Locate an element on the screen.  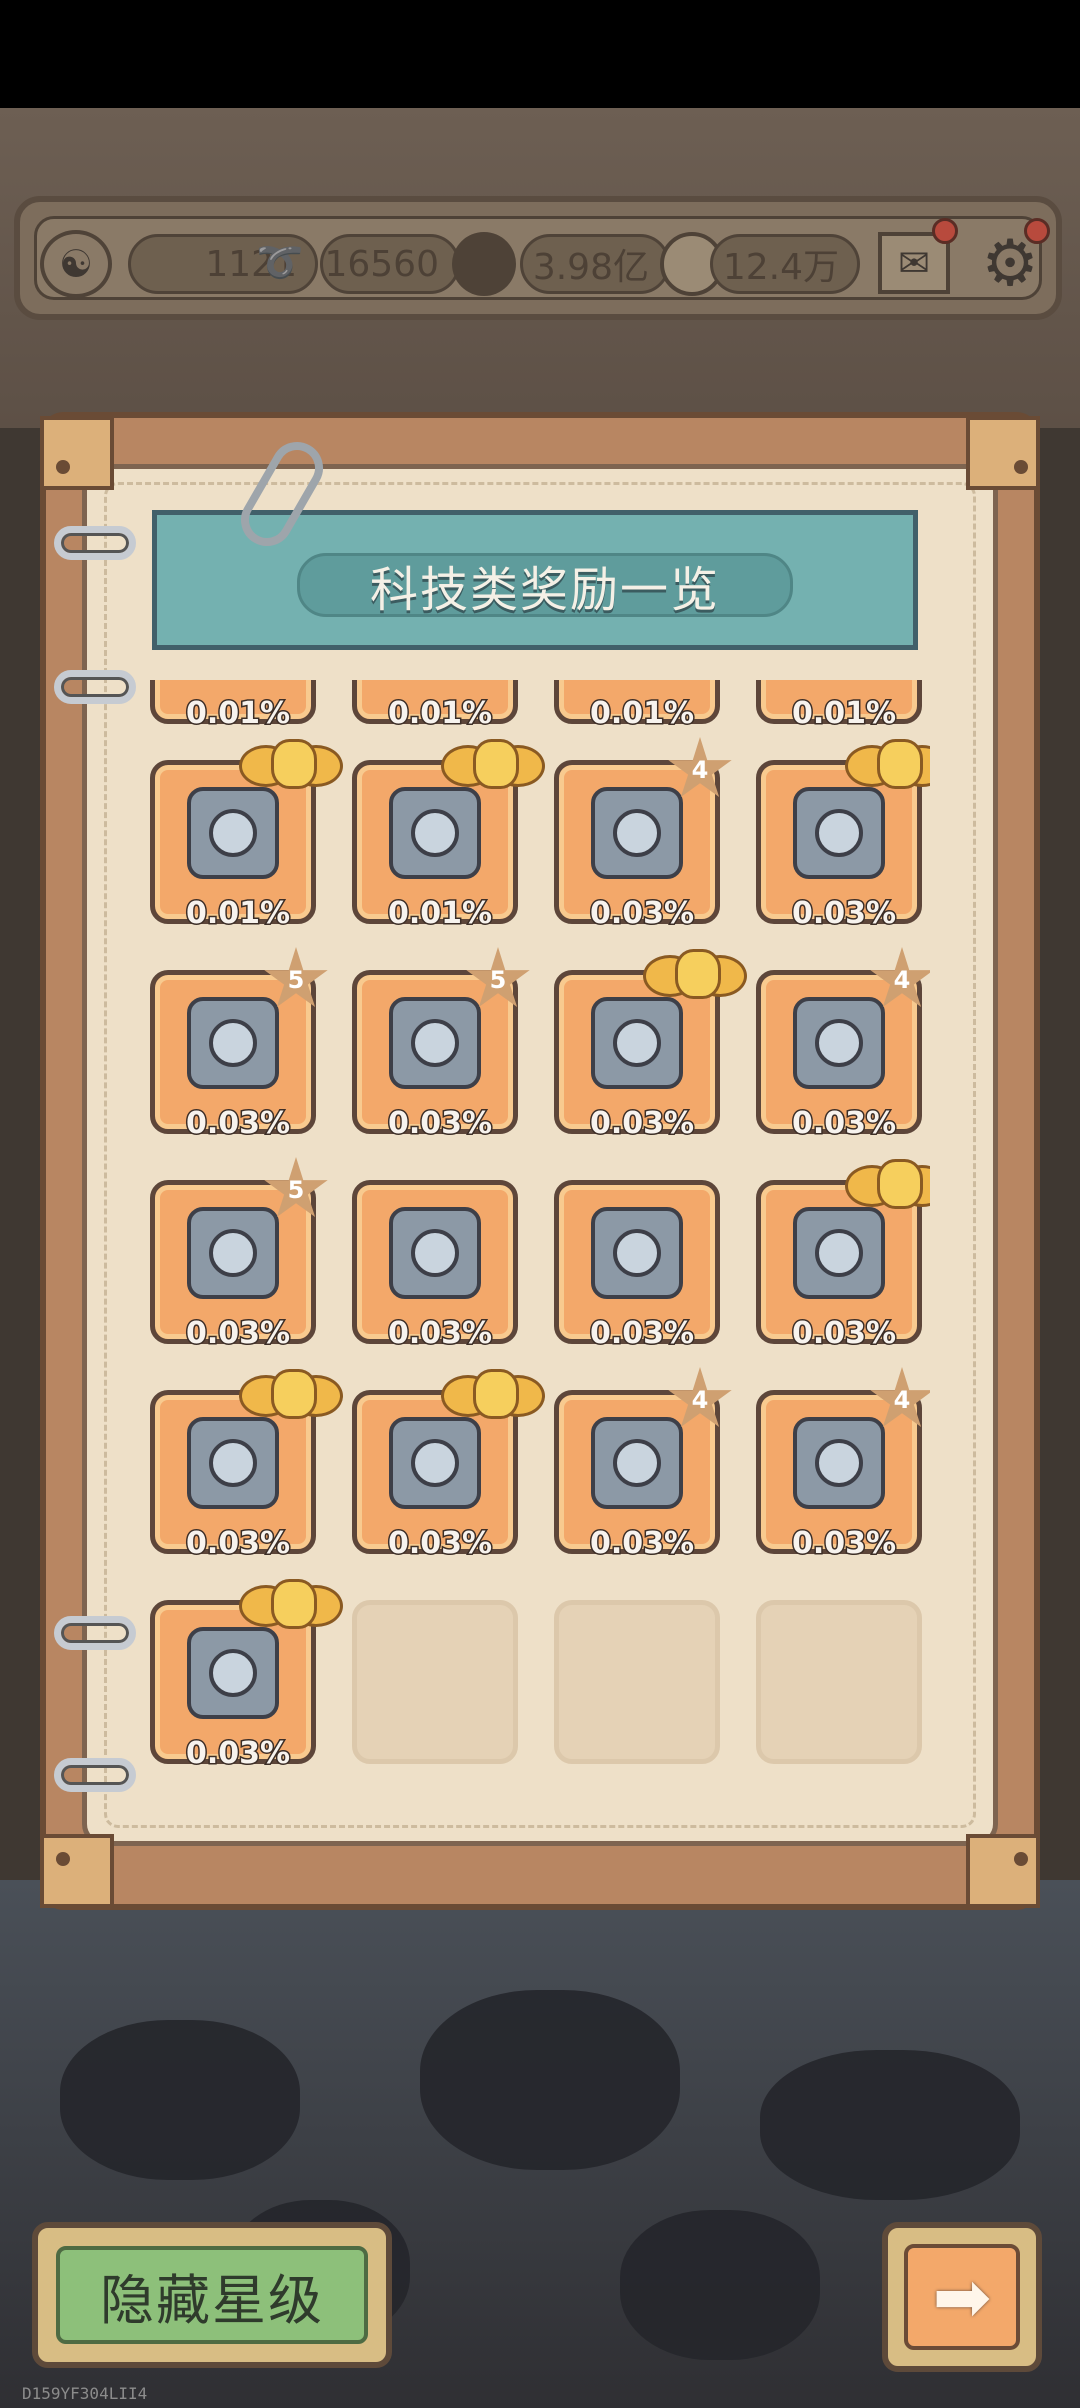
panel-title: 科技类奖励一览 is located at coordinates (544, 590).